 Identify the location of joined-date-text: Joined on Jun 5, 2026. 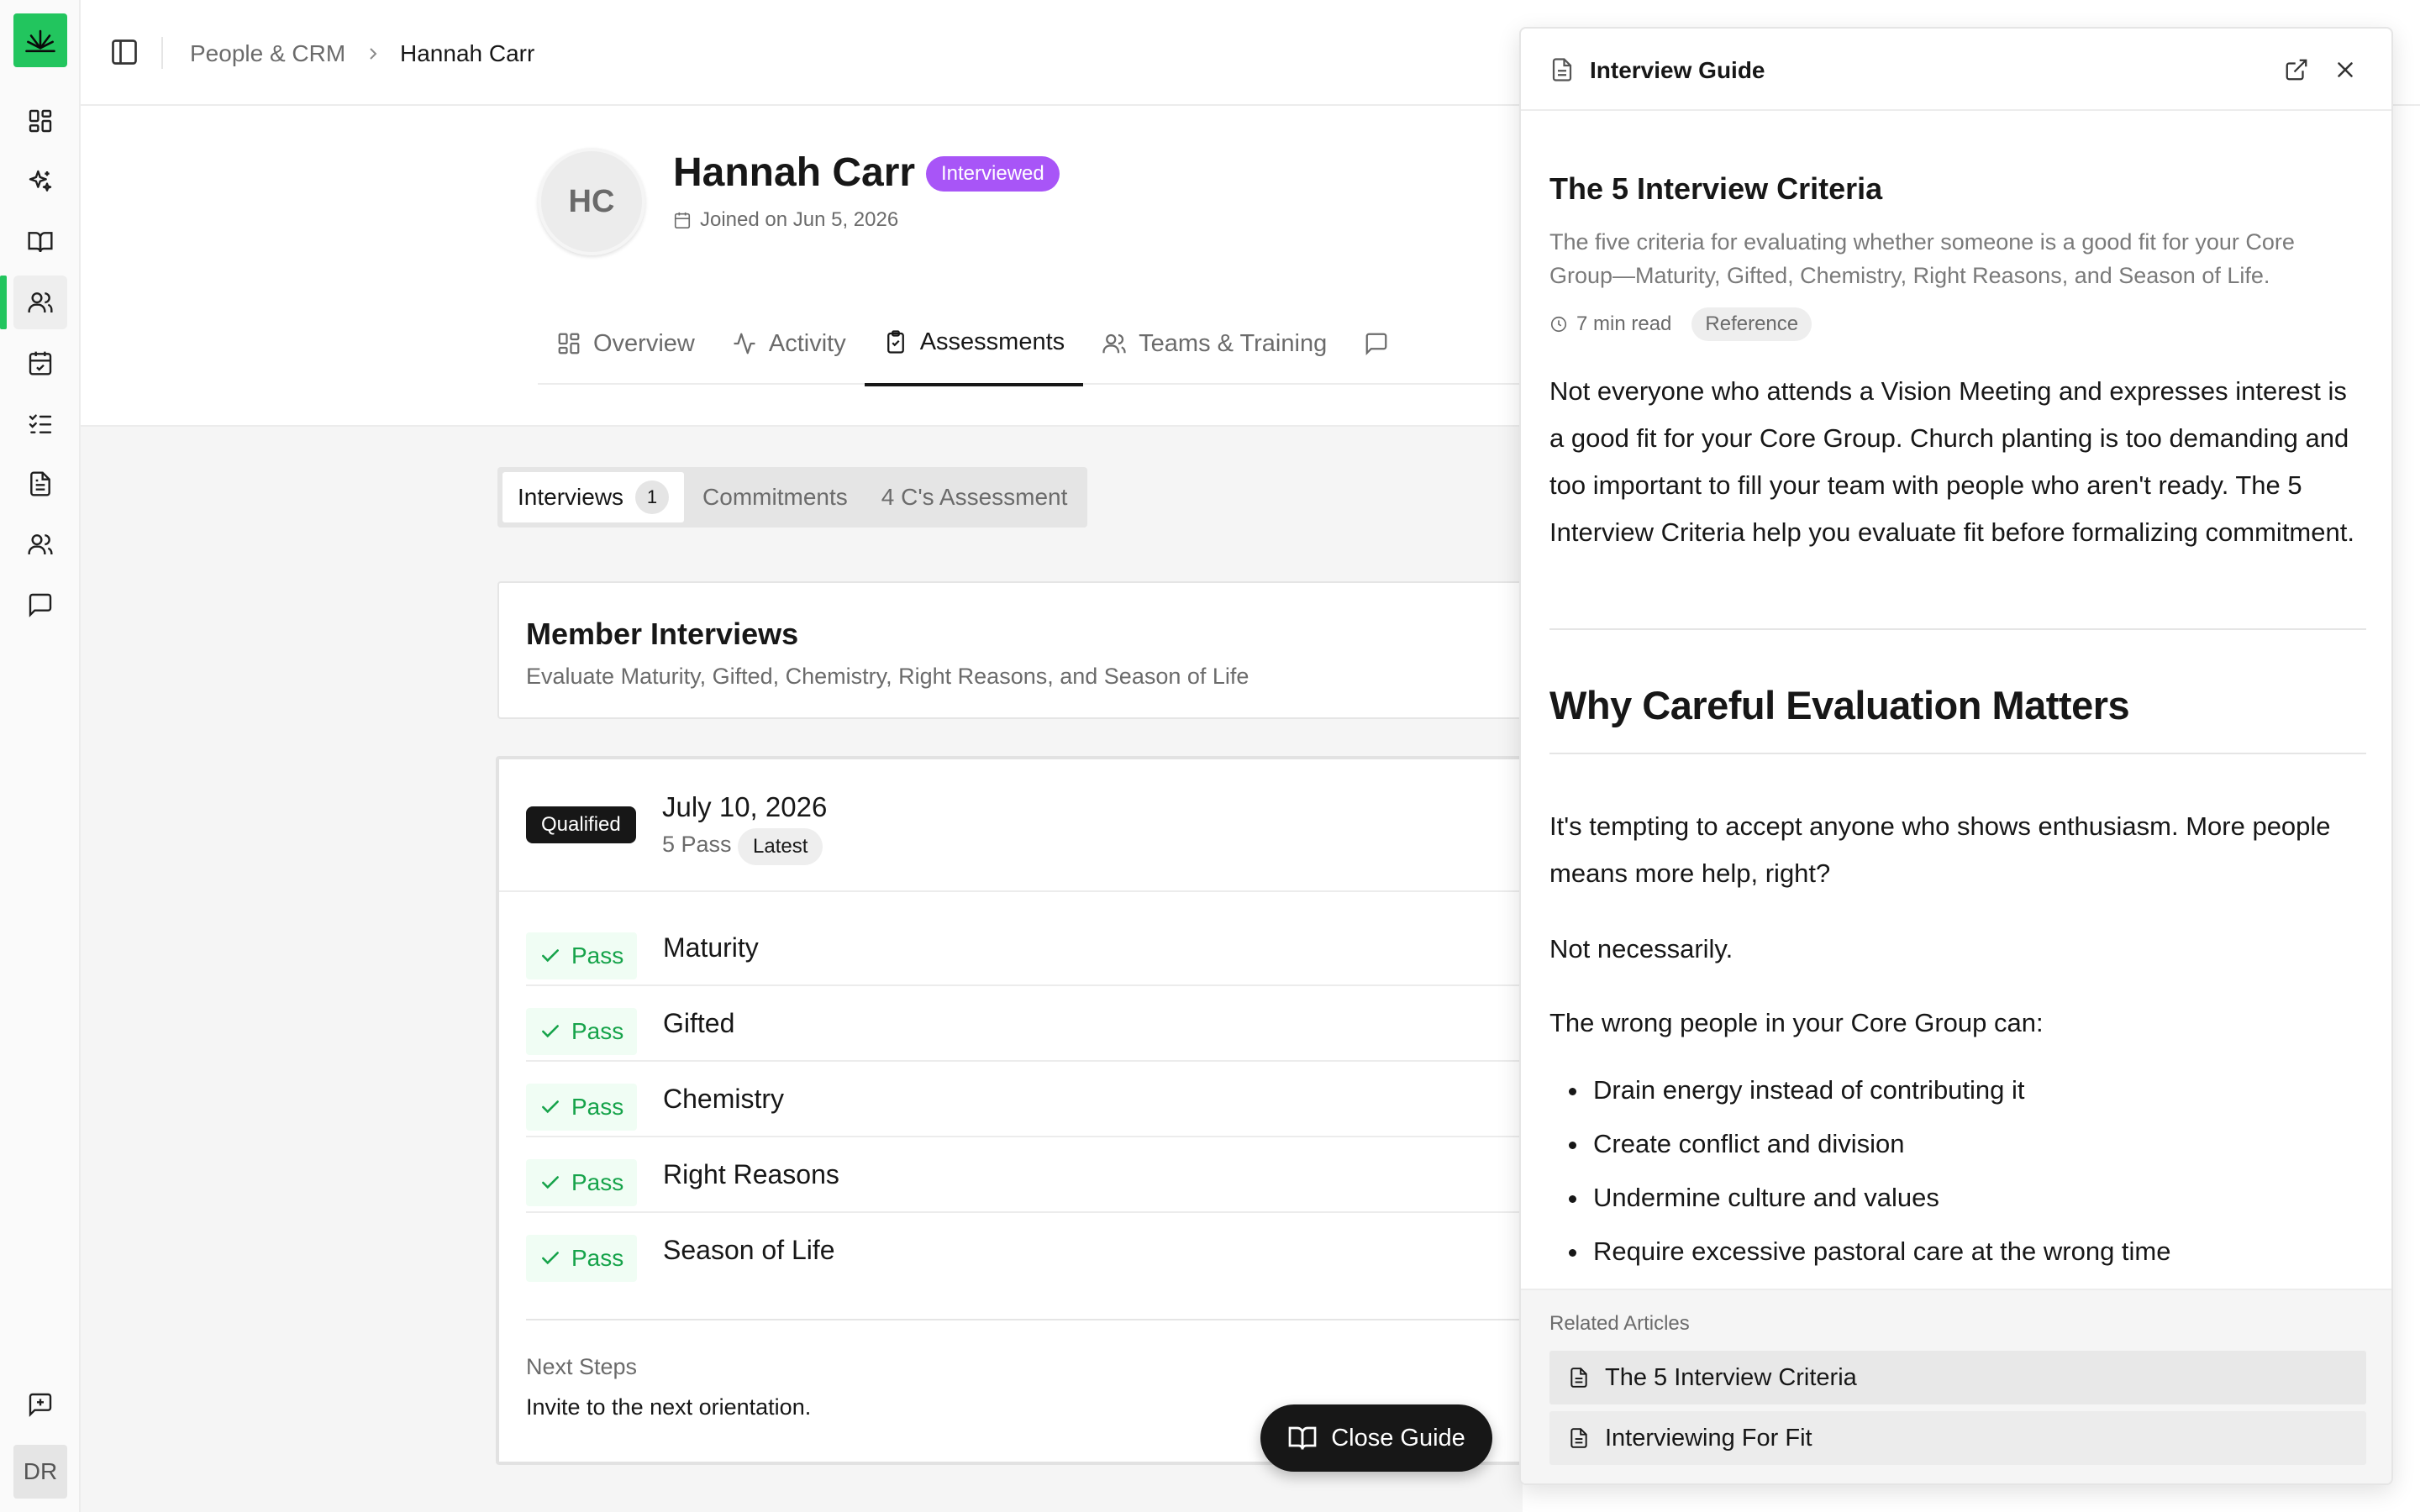
(799, 219).